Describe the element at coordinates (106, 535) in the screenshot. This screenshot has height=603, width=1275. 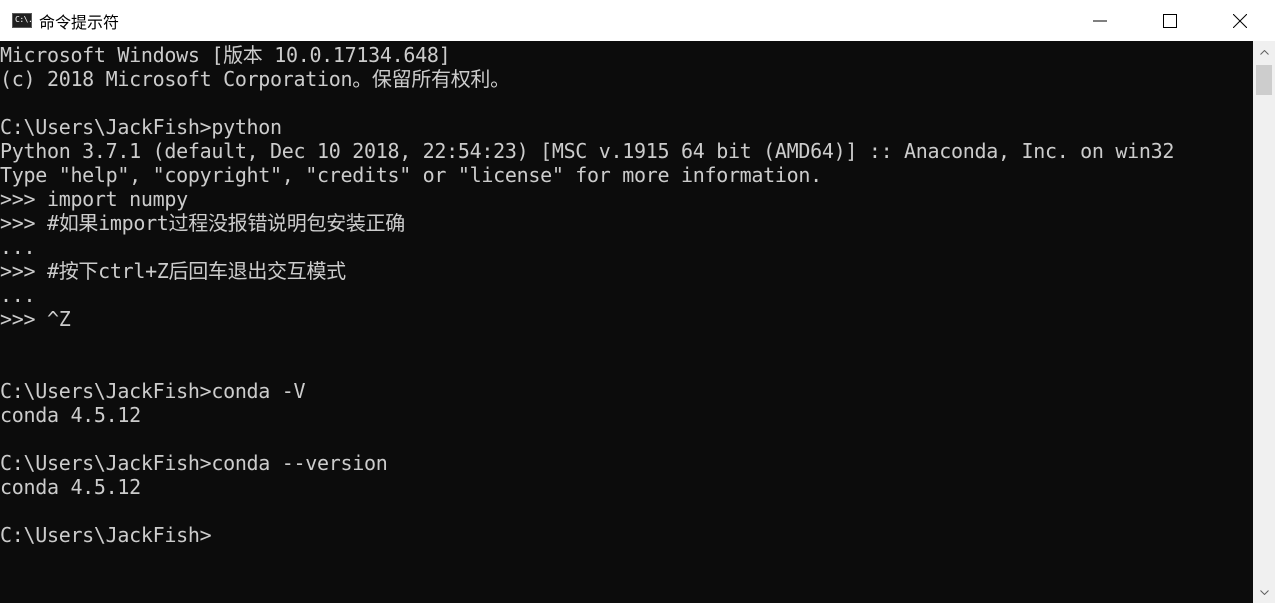
I see `console-line: C:\Users\JackFish>` at that location.